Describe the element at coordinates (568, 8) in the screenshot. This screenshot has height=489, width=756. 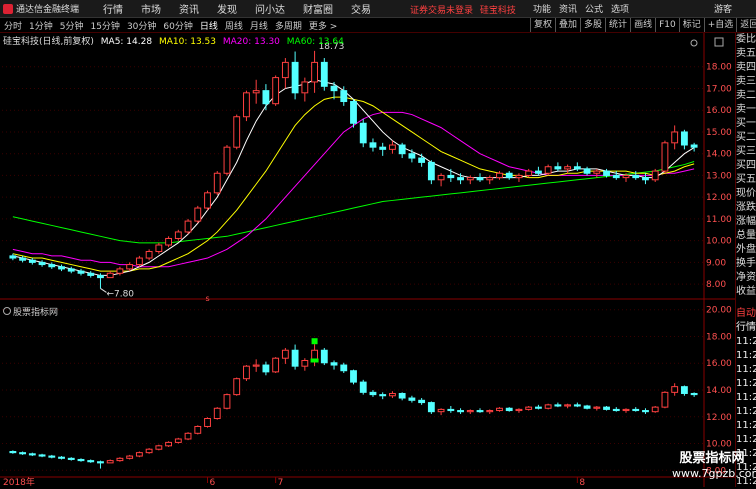
I see `menu-info: 资讯` at that location.